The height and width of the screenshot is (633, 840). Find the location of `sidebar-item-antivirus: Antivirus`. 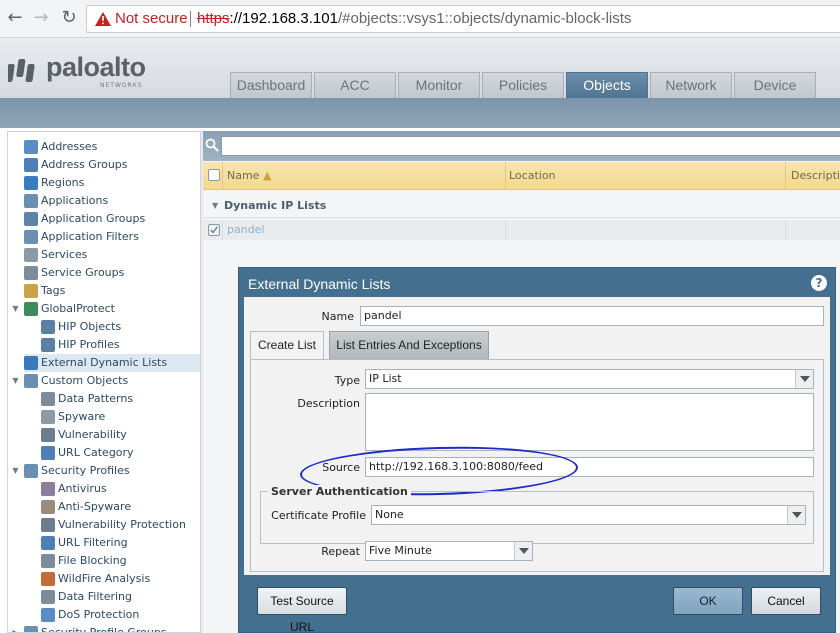

sidebar-item-antivirus: Antivirus is located at coordinates (120, 489).